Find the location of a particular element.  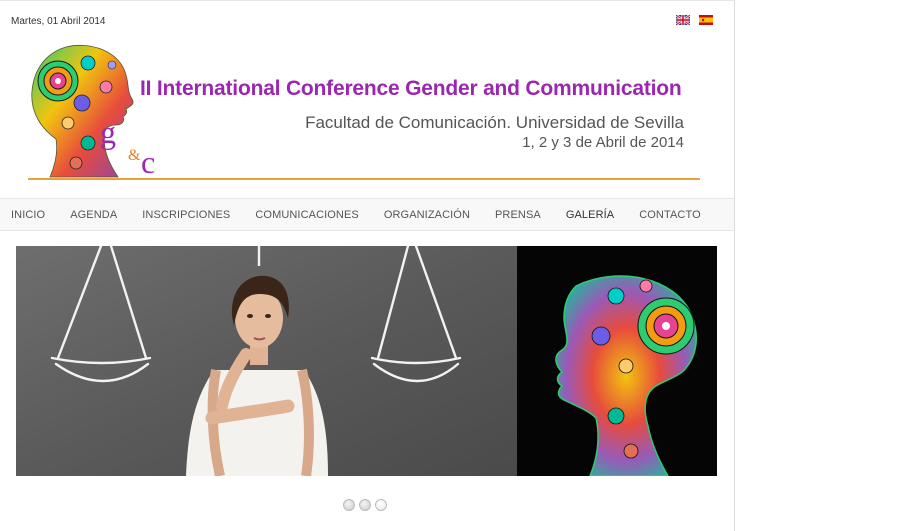

logo-letter-c: c is located at coordinates (148, 162).